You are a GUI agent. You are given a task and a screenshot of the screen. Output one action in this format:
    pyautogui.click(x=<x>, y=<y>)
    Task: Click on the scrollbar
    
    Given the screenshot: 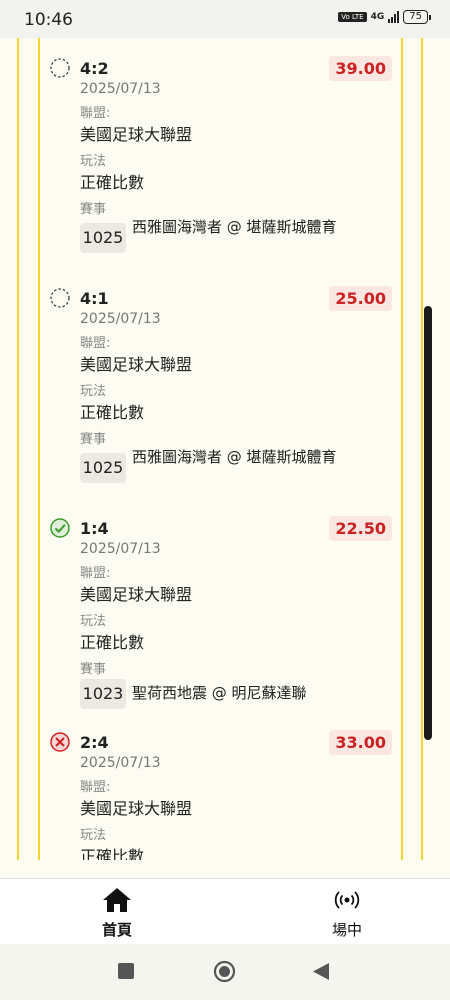 What is the action you would take?
    pyautogui.click(x=428, y=523)
    